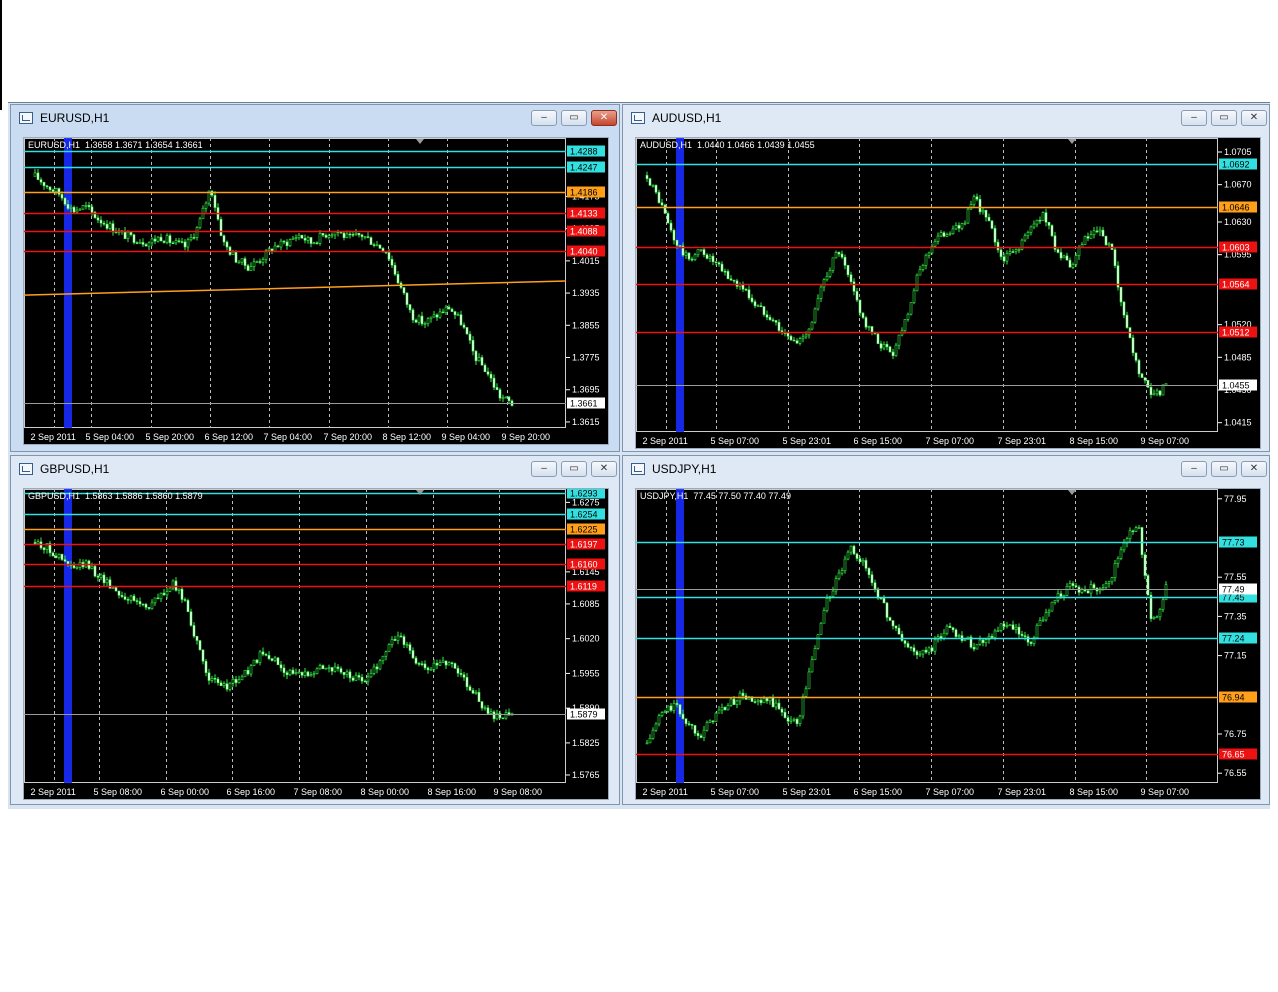 This screenshot has width=1278, height=992. Describe the element at coordinates (946, 469) in the screenshot. I see `window-titlebar: USDJPY,H1 – ▭ ✕` at that location.